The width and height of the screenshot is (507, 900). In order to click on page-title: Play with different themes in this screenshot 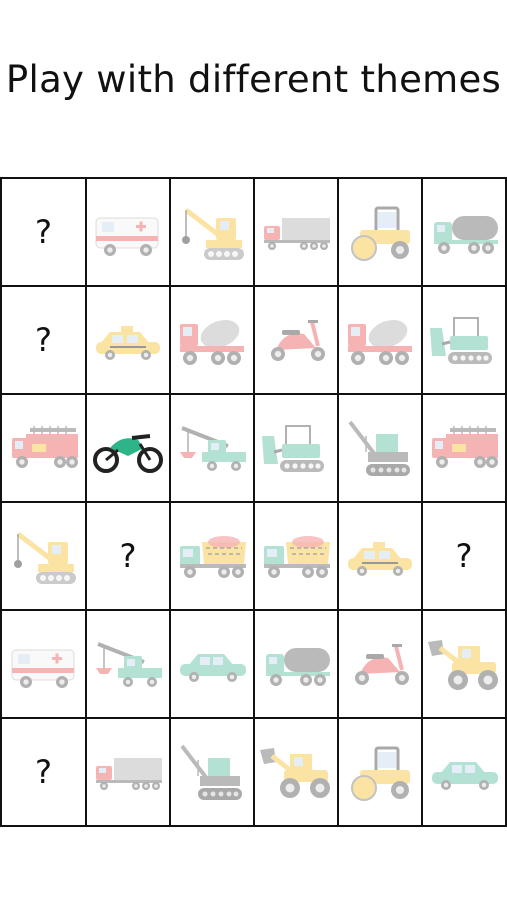, I will do `click(253, 79)`.